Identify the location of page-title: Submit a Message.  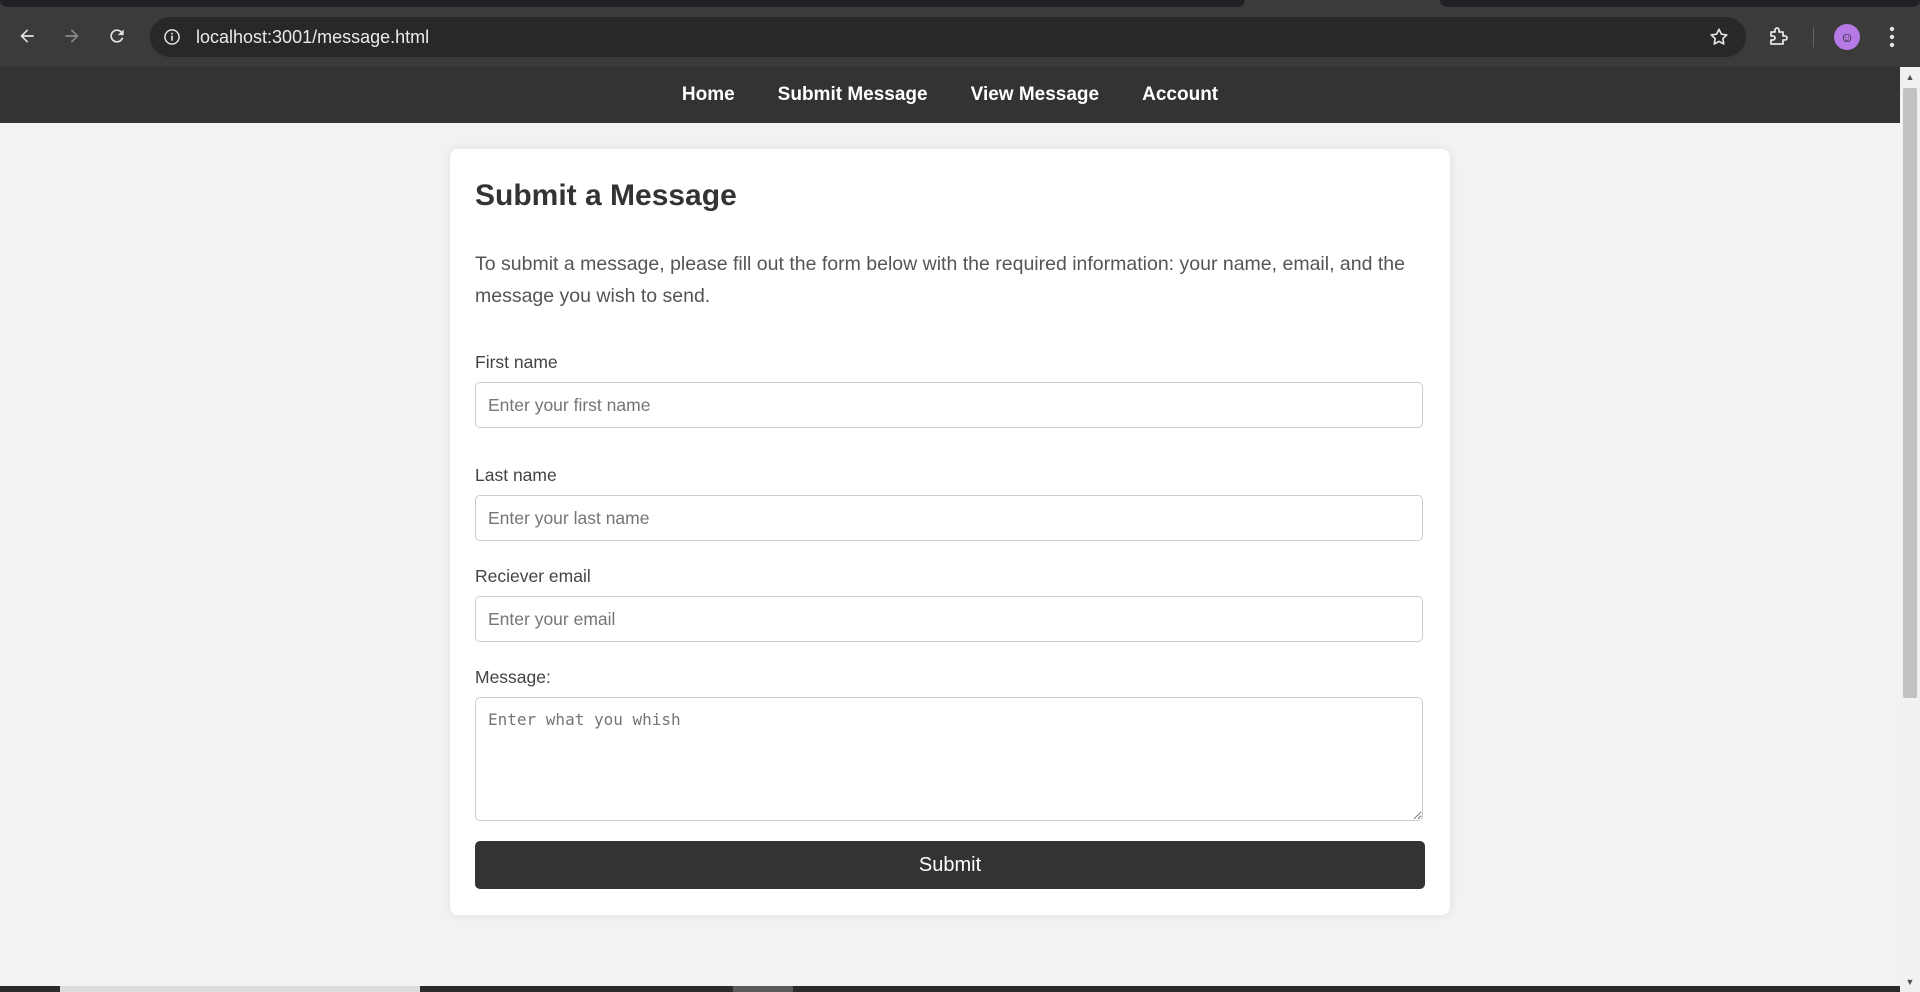
(606, 195).